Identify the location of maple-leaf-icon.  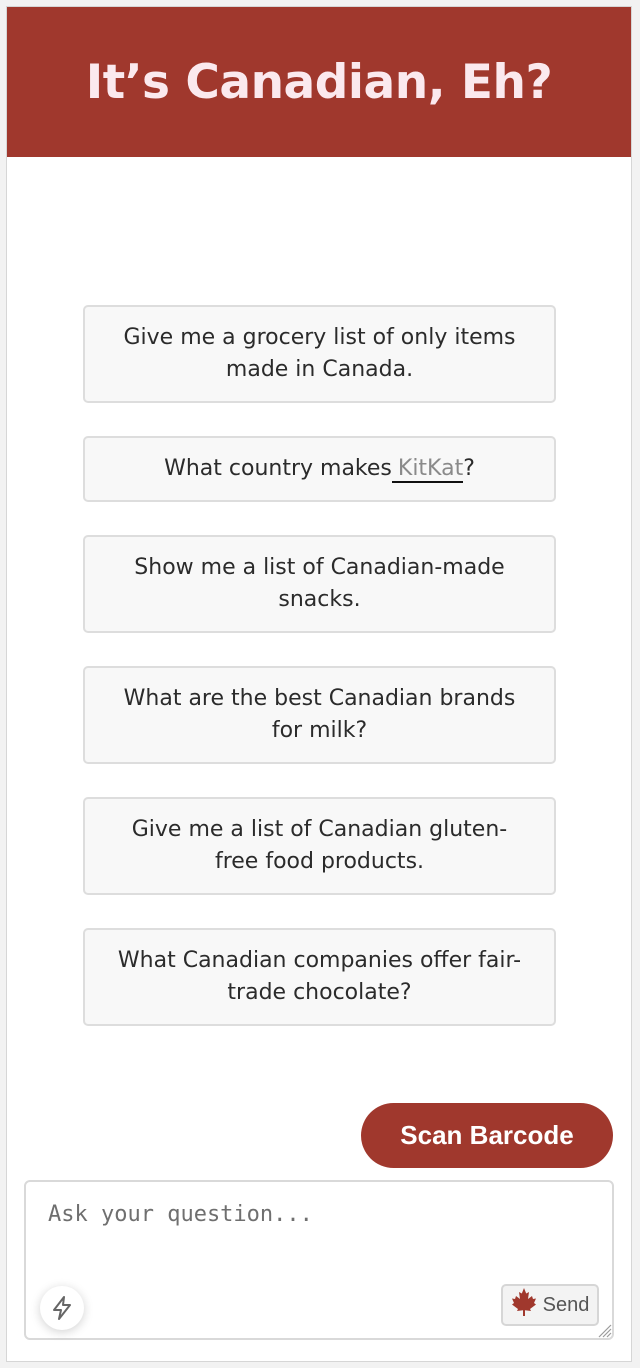
(524, 1305).